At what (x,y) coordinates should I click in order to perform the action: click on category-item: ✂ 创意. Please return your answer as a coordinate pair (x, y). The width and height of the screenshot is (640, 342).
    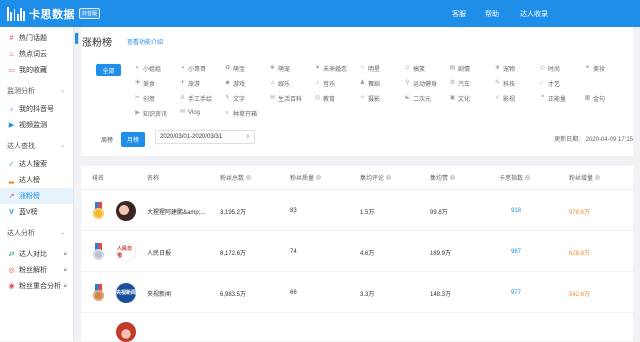
    Looking at the image, I should click on (144, 98).